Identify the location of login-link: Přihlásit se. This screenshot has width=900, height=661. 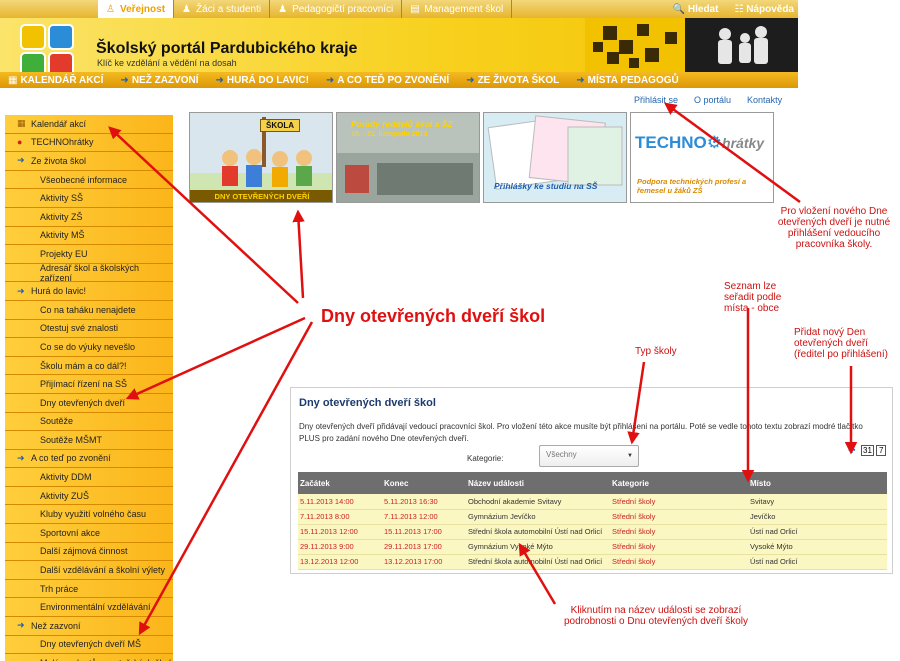
(656, 100).